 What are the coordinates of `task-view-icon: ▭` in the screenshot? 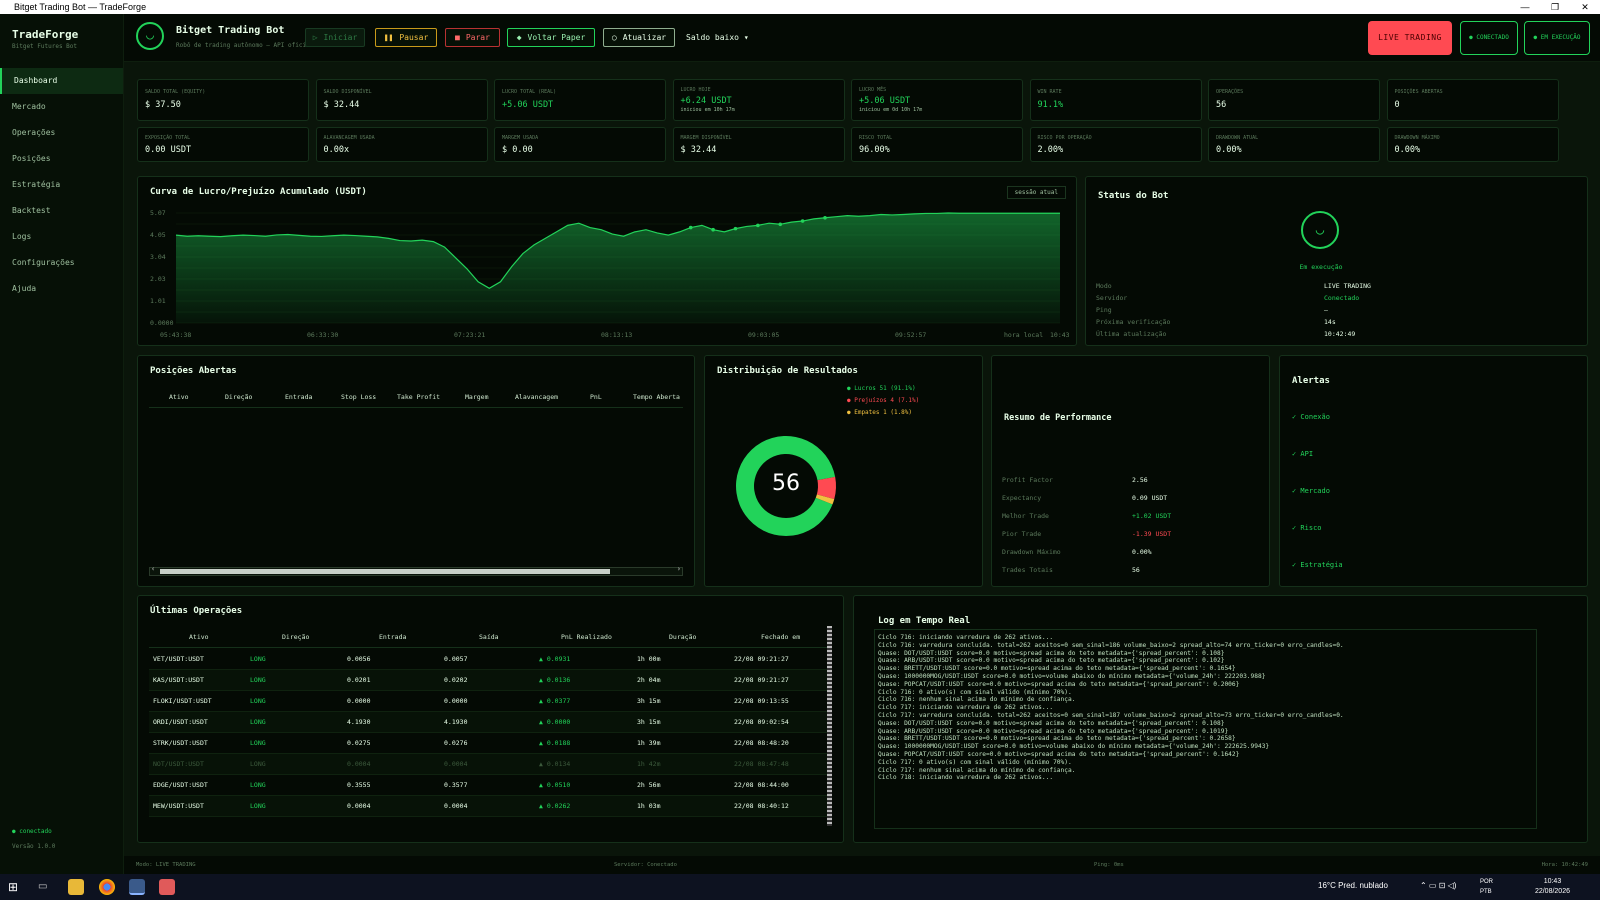 It's located at (46, 887).